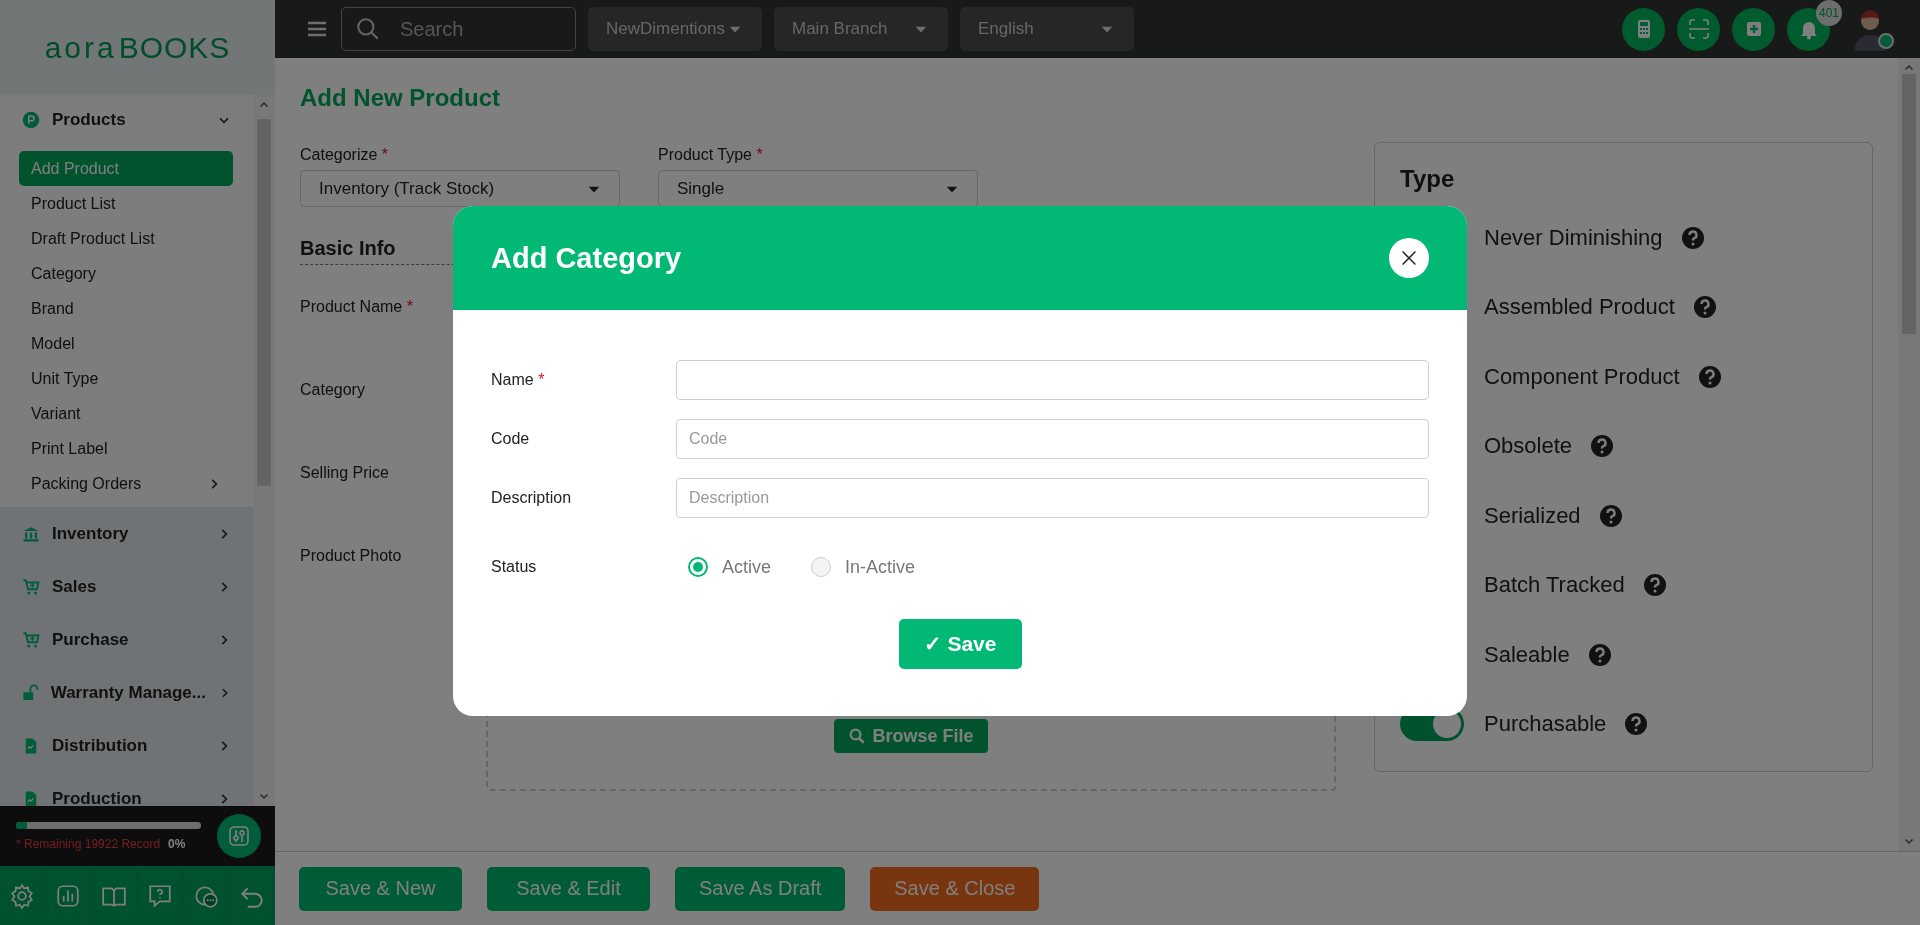  What do you see at coordinates (1532, 515) in the screenshot?
I see `option-label: Serialized` at bounding box center [1532, 515].